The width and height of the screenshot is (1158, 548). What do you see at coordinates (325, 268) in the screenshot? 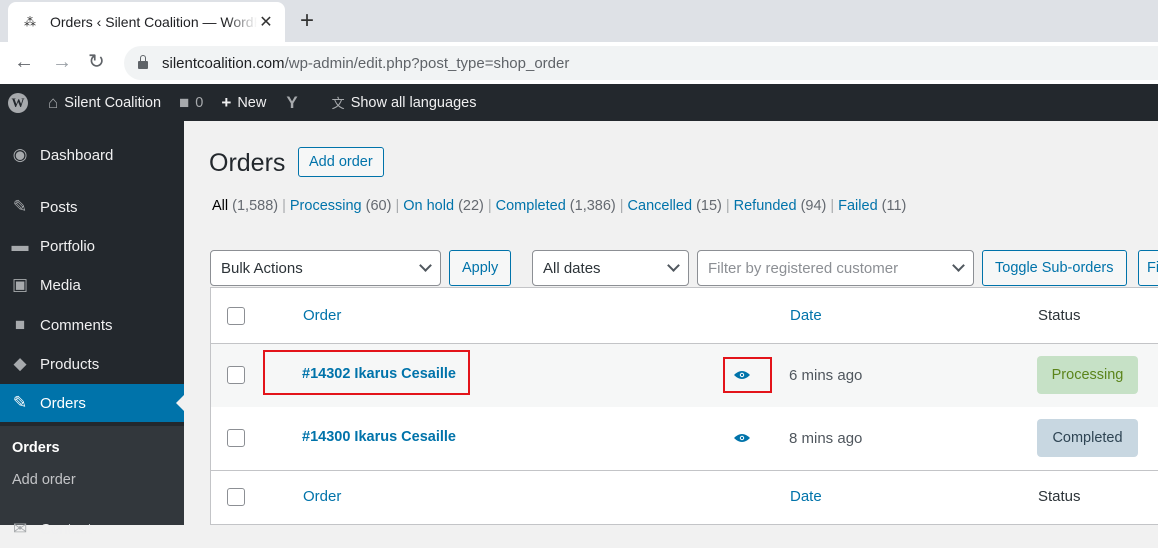
I see `bulk-actions-select: Bulk Actions` at bounding box center [325, 268].